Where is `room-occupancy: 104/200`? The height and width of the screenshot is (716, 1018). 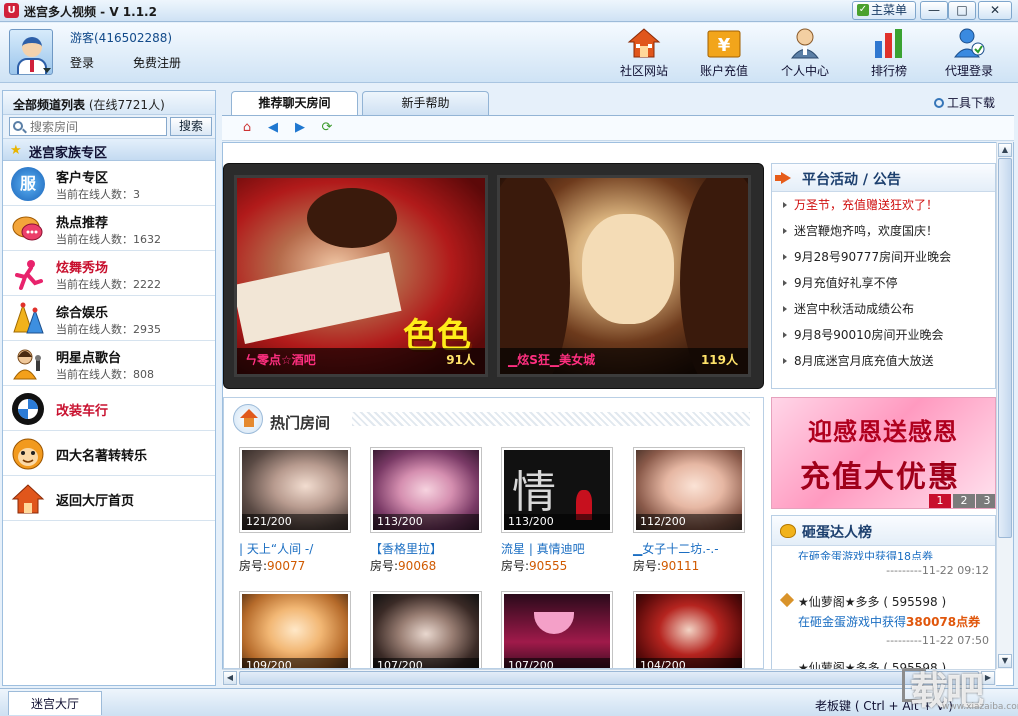
room-occupancy: 104/200 is located at coordinates (689, 663).